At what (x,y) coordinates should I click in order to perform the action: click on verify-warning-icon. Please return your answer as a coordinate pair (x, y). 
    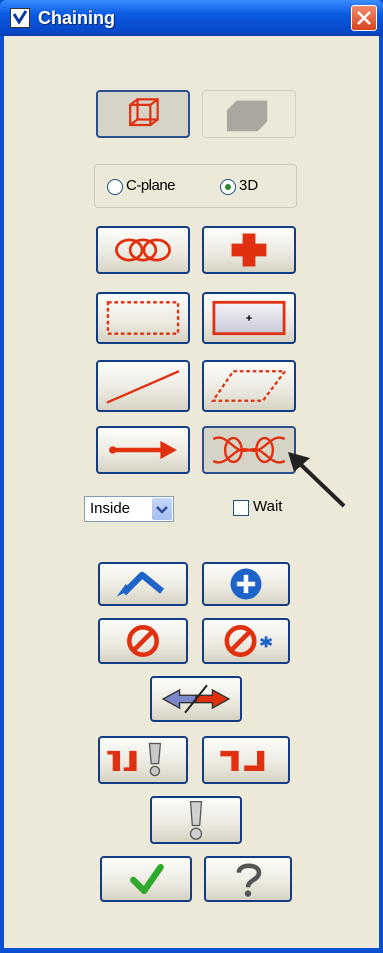
    Looking at the image, I should click on (196, 820).